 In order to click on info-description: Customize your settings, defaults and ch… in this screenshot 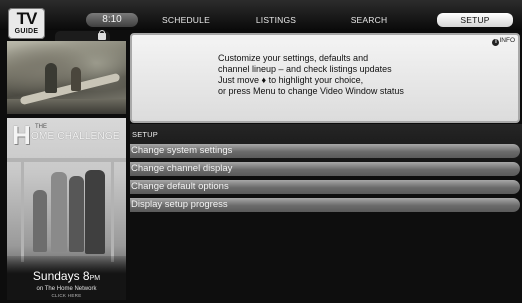, I will do `click(358, 75)`.